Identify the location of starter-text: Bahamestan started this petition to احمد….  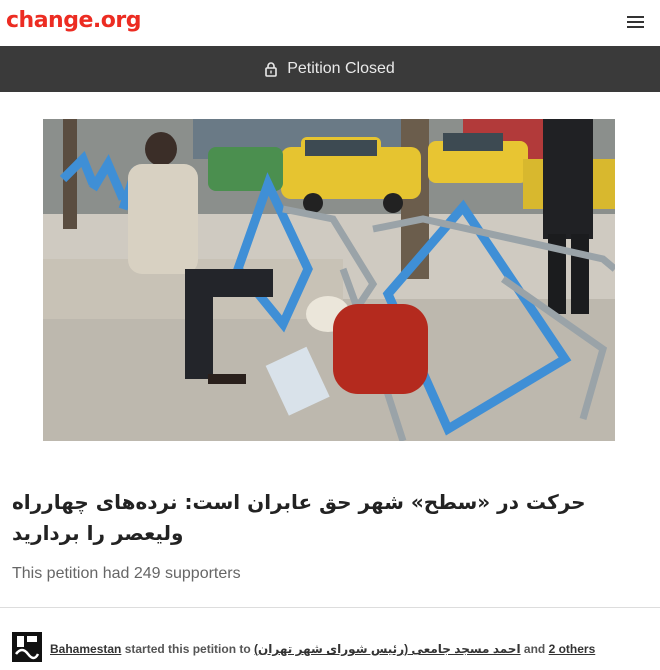
(322, 649).